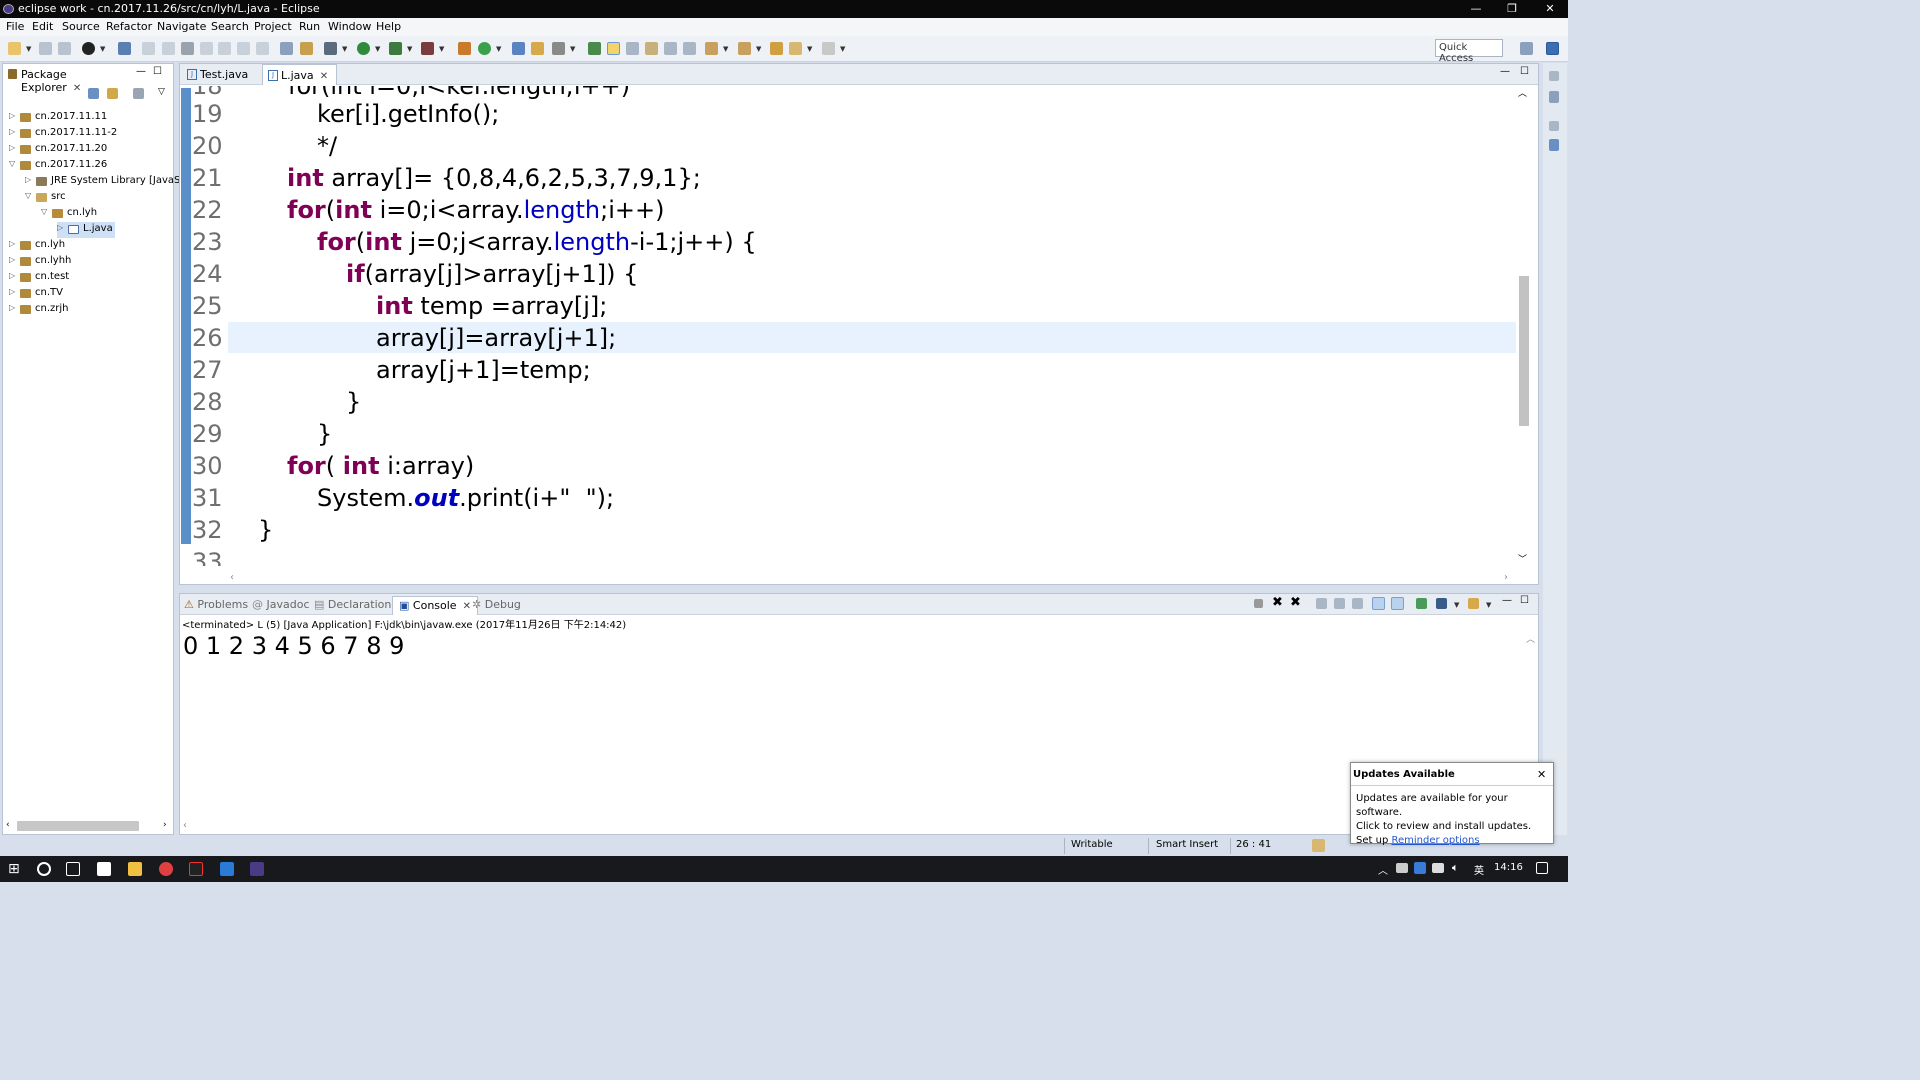  What do you see at coordinates (65, 79) in the screenshot?
I see `package-explorer-tab: Package Explorer ✕` at bounding box center [65, 79].